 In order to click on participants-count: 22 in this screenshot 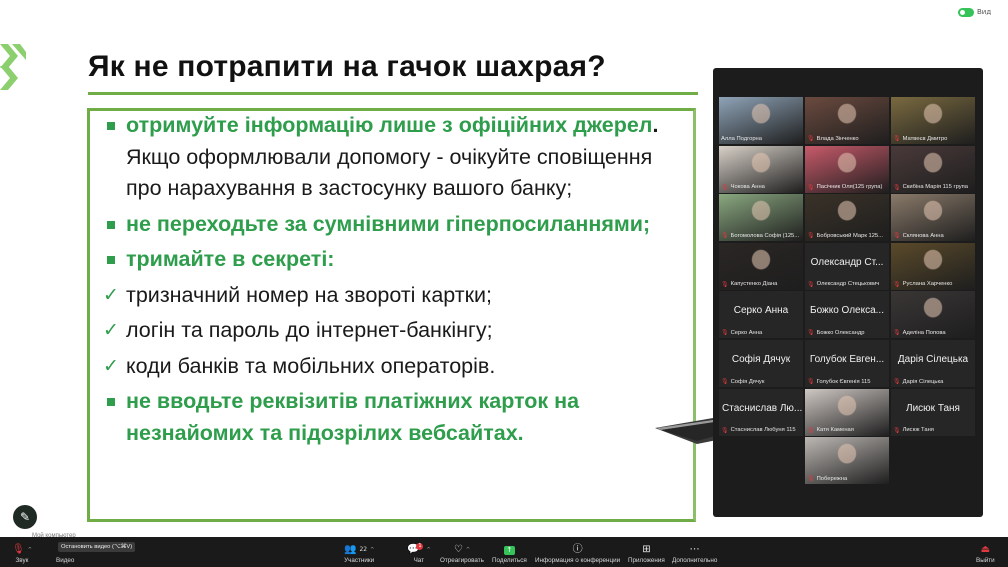, I will do `click(363, 549)`.